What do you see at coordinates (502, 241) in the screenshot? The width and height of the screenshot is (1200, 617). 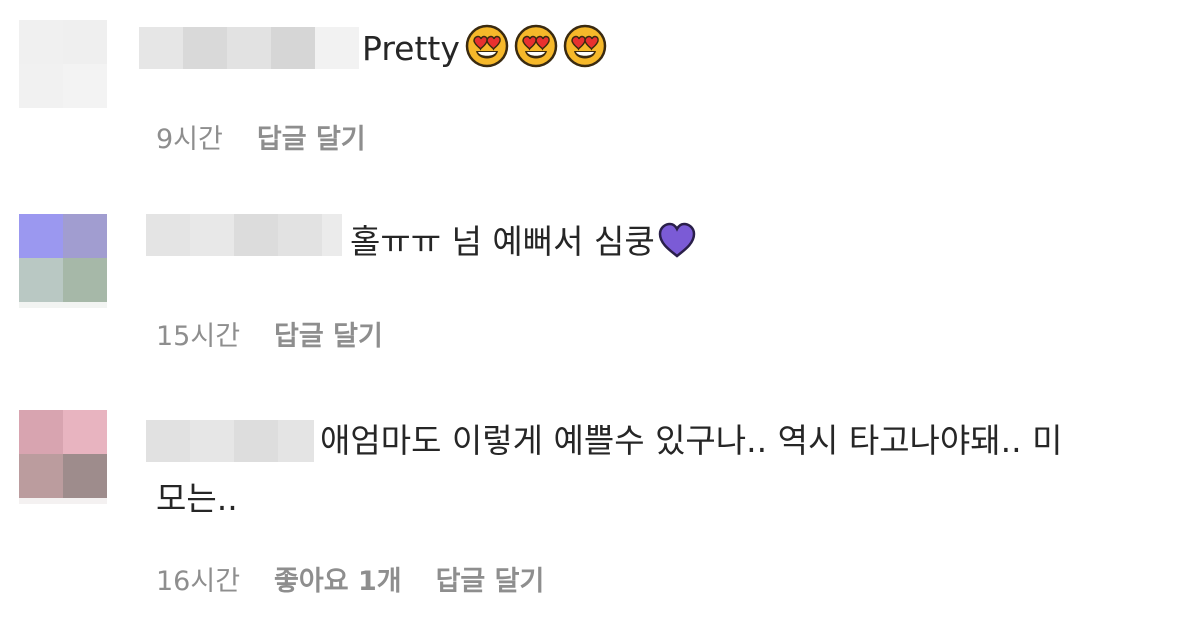 I see `comment-text-body: 홀ㅠㅠ 넘 예뻐서 심쿵` at bounding box center [502, 241].